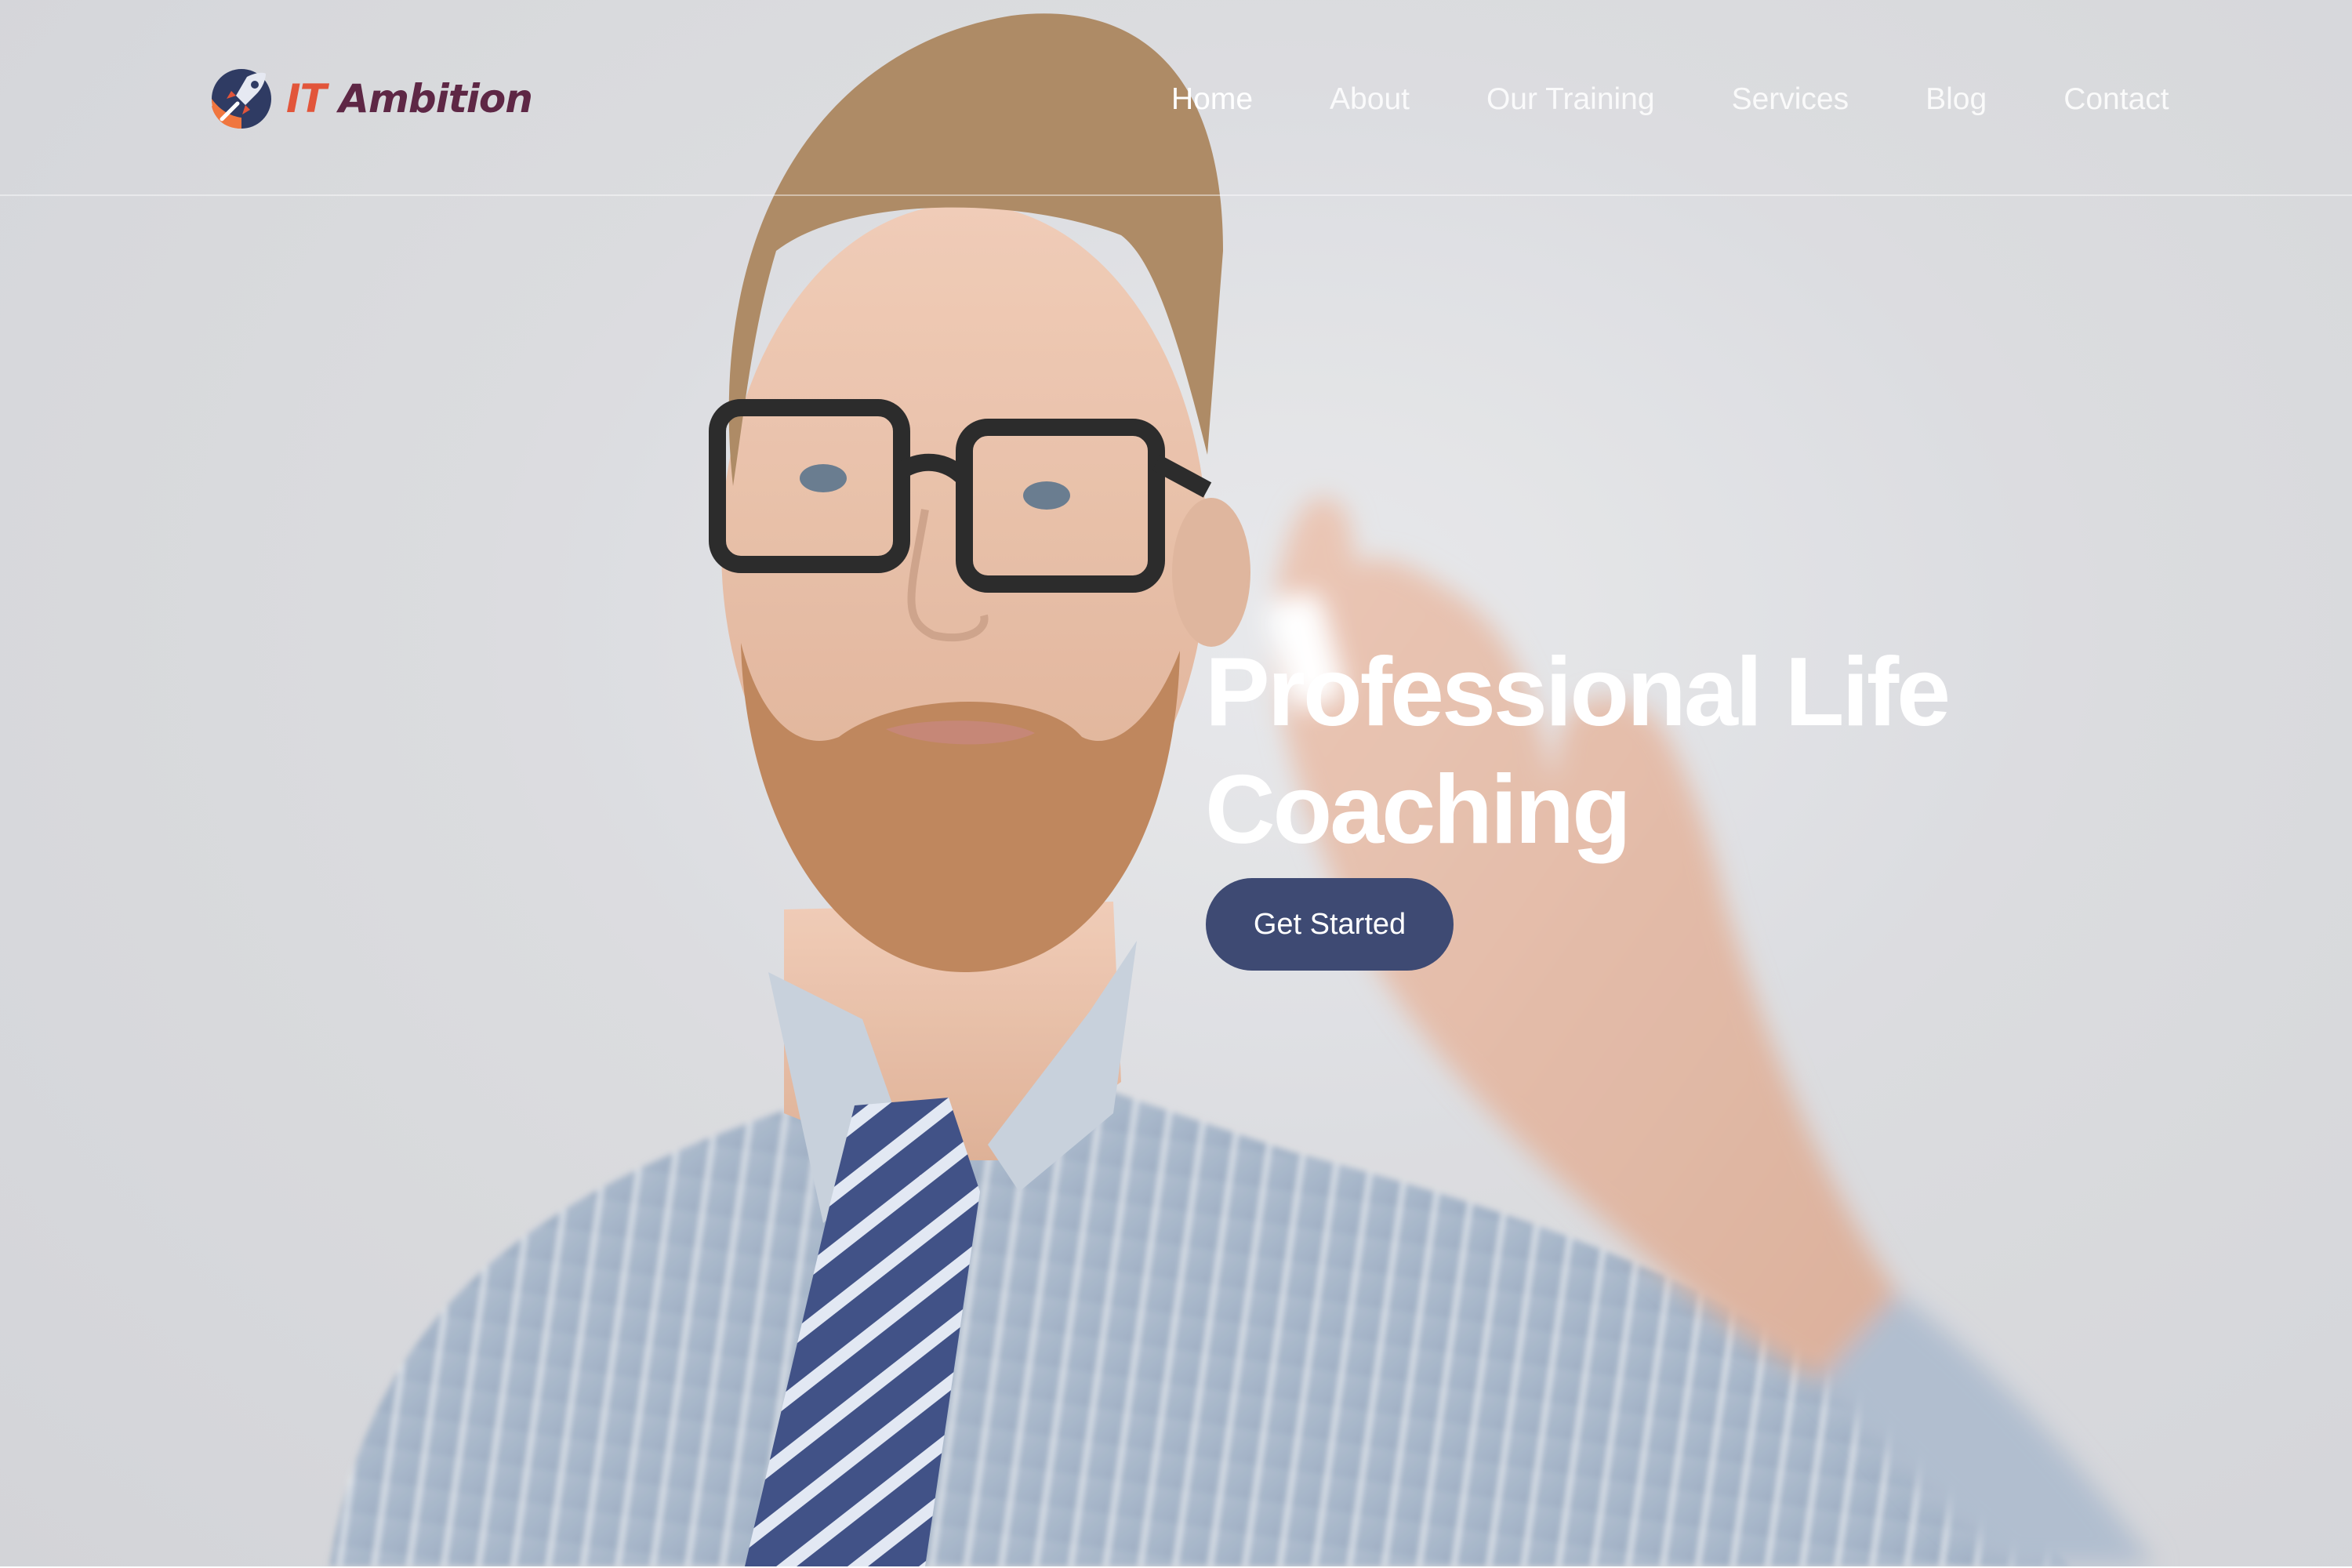  What do you see at coordinates (1578, 751) in the screenshot?
I see `hero-title: Professional Life Coaching` at bounding box center [1578, 751].